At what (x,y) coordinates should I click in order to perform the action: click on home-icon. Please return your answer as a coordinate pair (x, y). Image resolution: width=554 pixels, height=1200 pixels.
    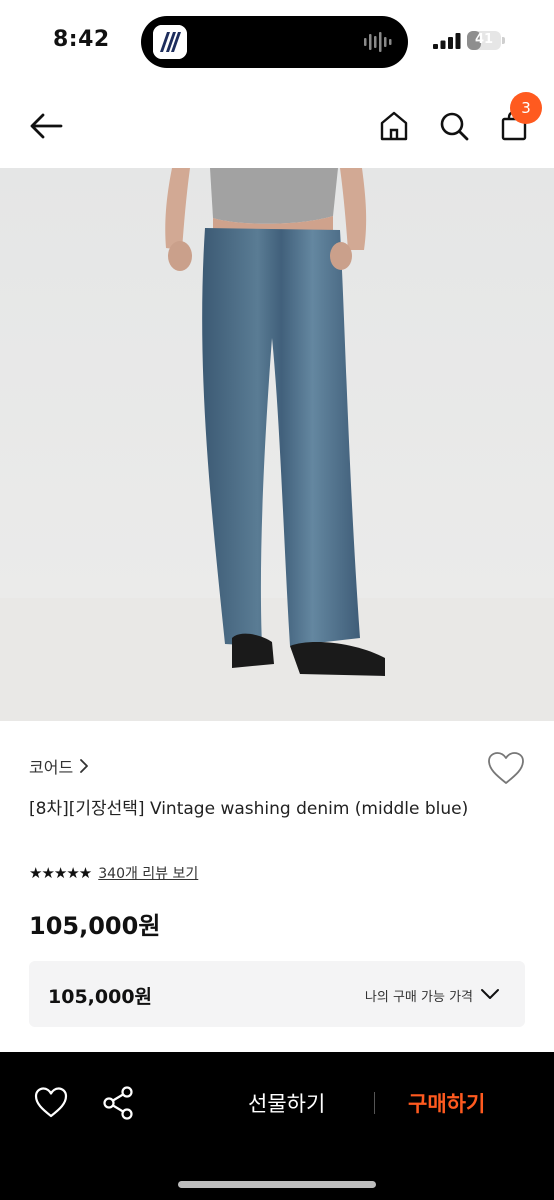
    Looking at the image, I should click on (394, 126).